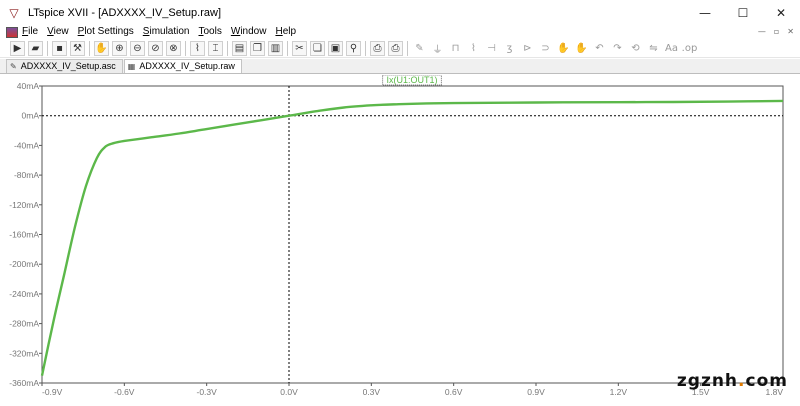 The image size is (800, 406). I want to click on find-icon: ⚲, so click(353, 48).